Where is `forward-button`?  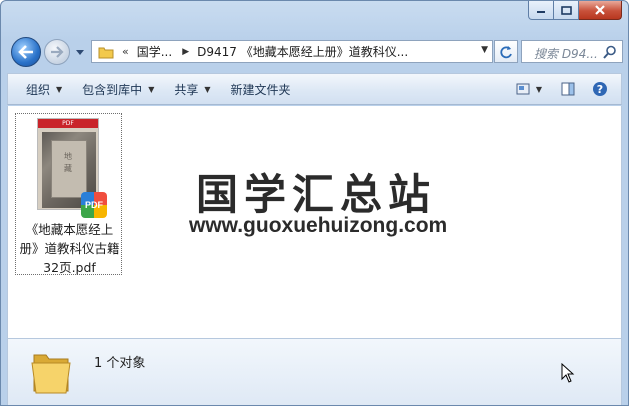 forward-button is located at coordinates (57, 52).